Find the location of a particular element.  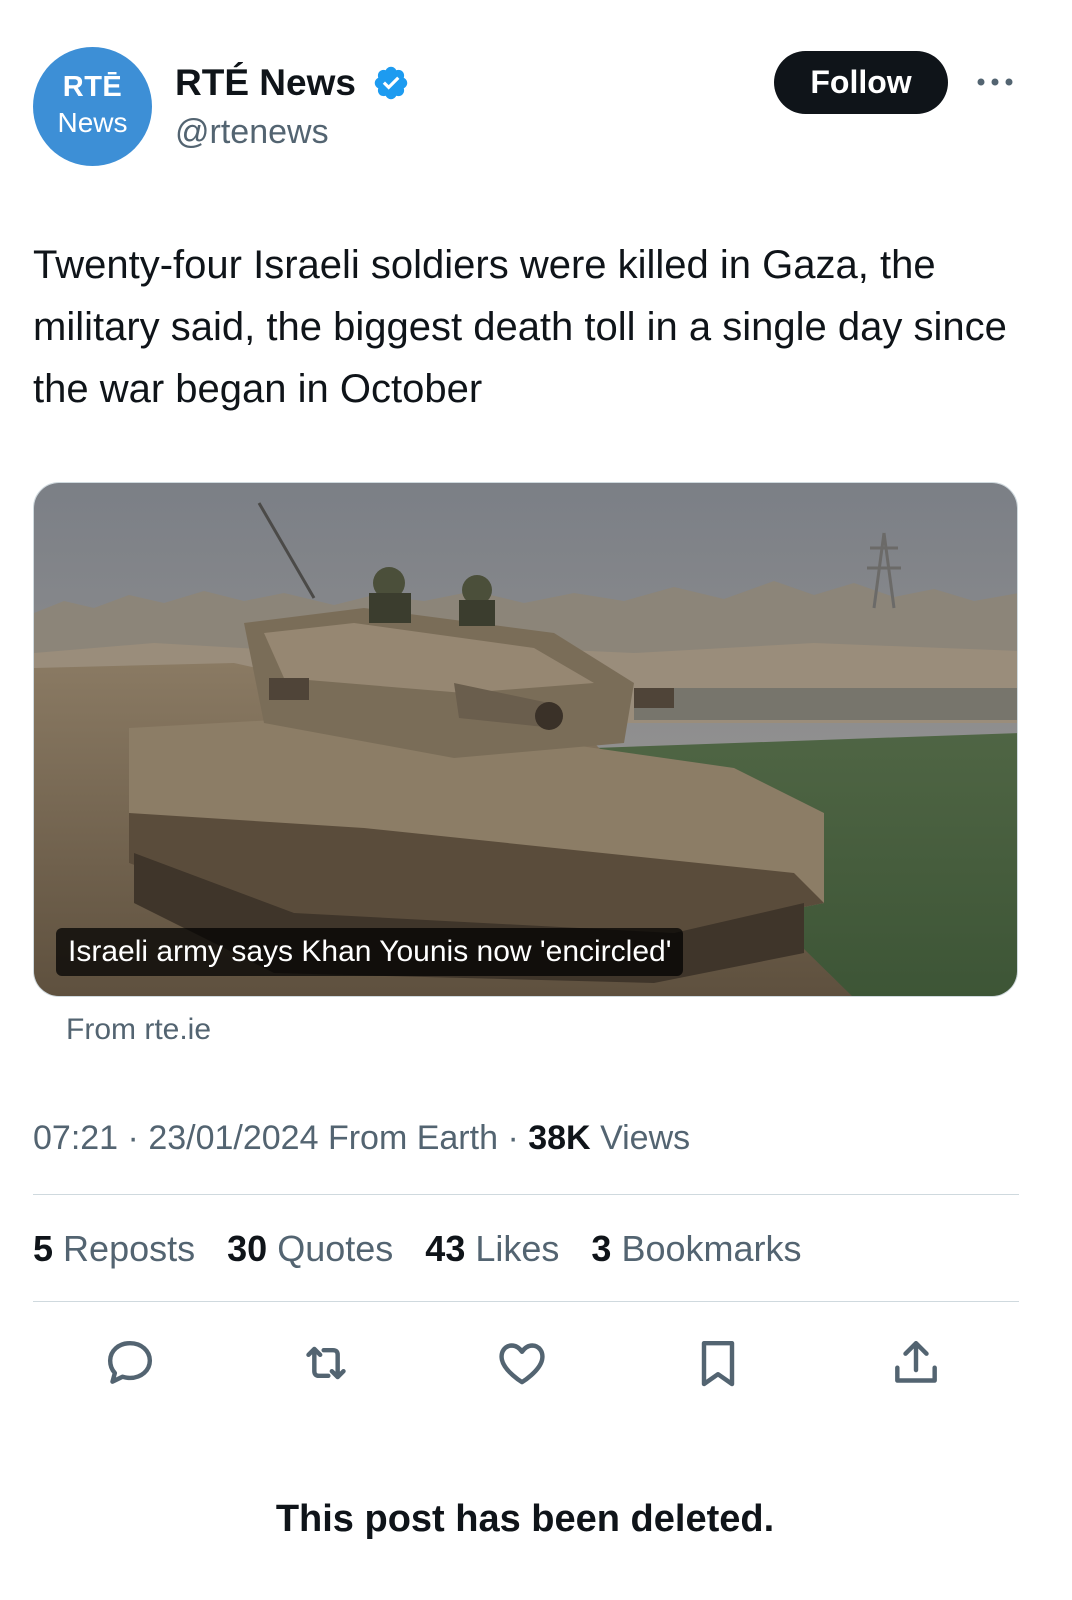

stat-label: Quotes is located at coordinates (335, 1248).